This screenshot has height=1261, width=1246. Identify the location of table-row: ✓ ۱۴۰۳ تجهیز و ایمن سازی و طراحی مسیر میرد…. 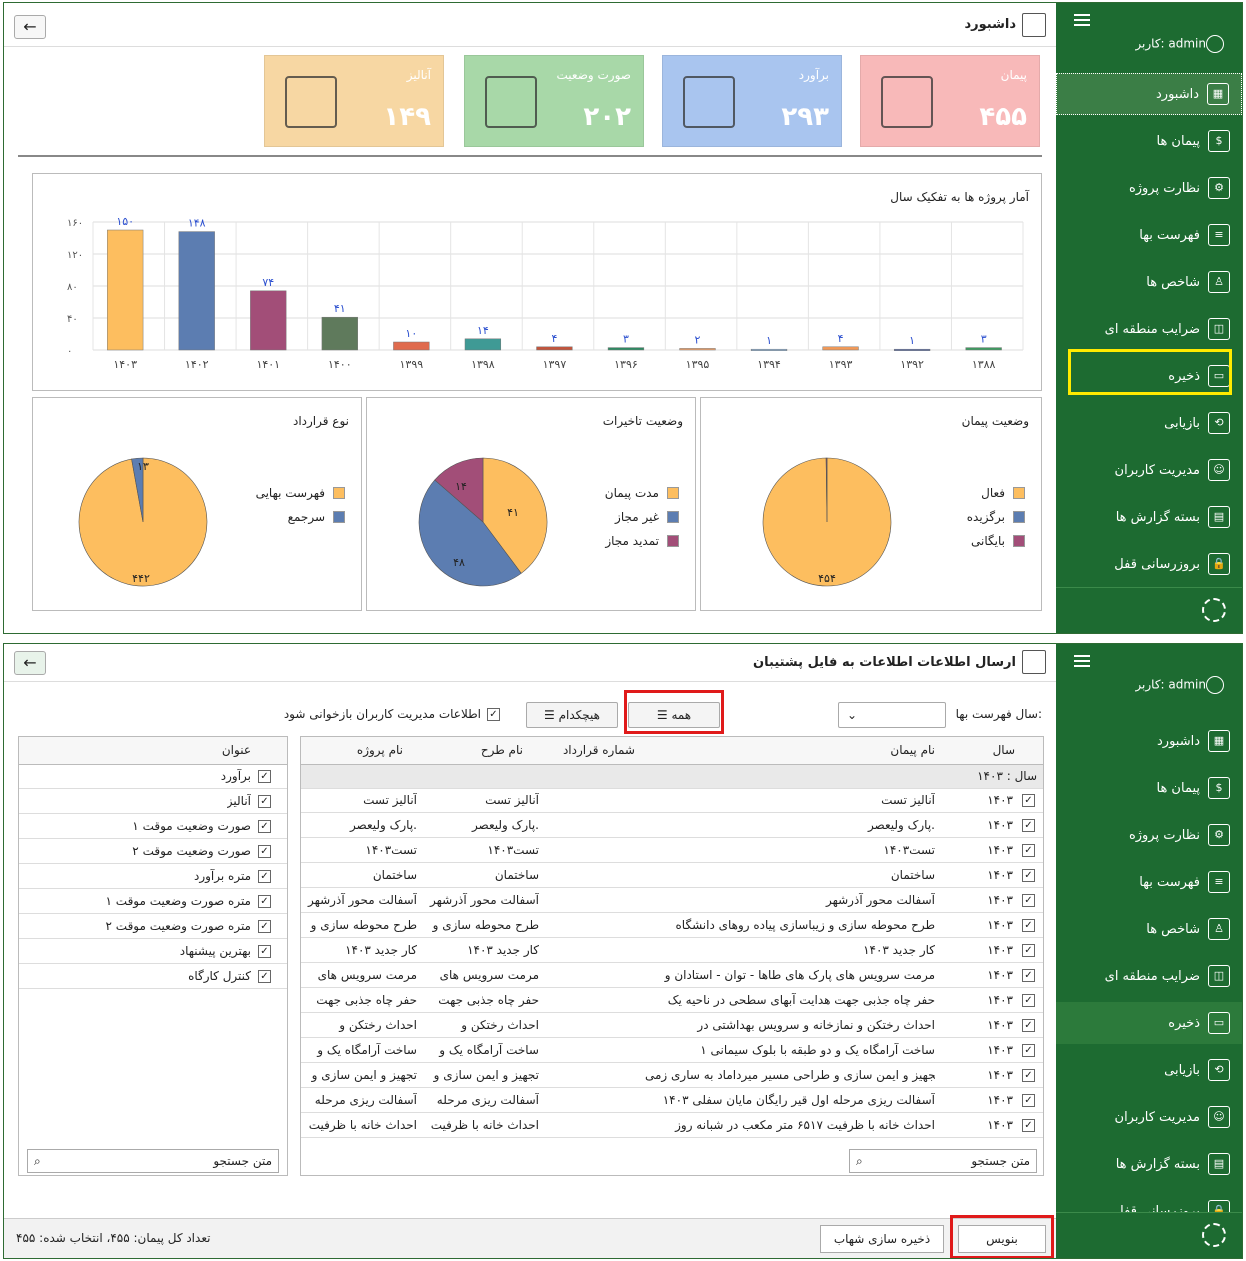
(672, 1076).